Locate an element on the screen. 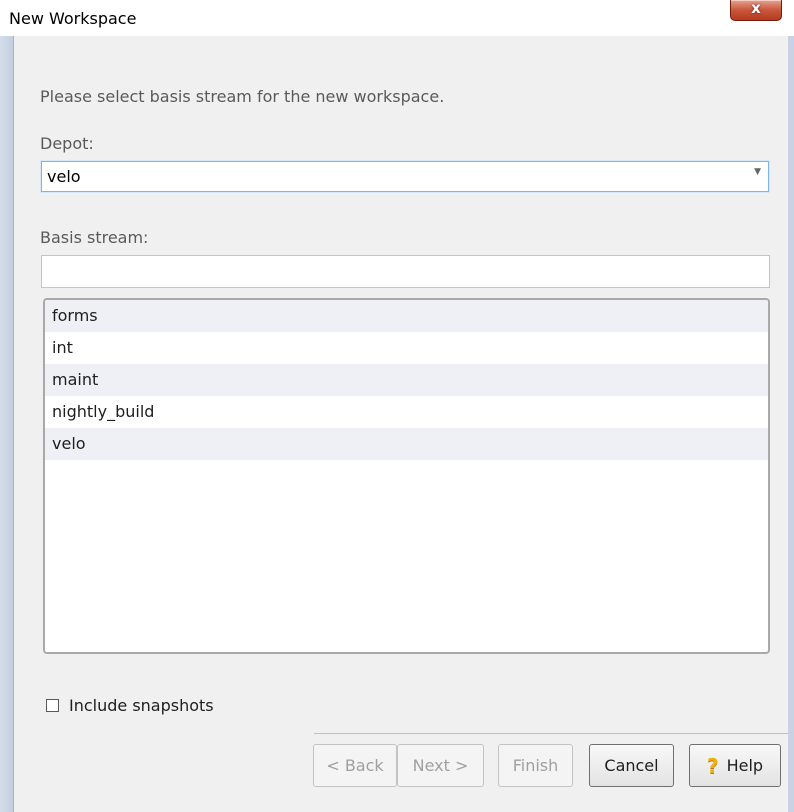  finish-button-label: Finish is located at coordinates (535, 765).